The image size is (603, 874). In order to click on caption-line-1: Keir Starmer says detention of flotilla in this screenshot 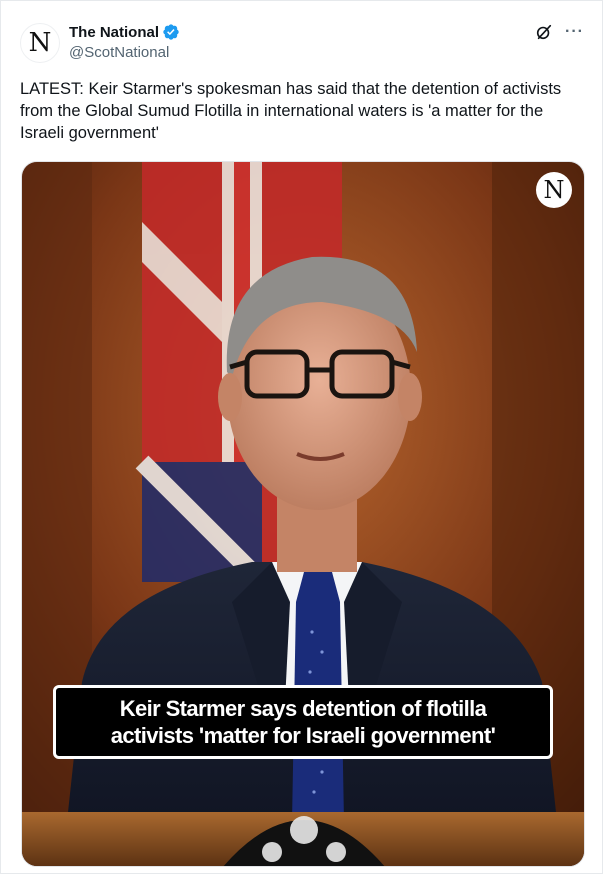, I will do `click(303, 708)`.